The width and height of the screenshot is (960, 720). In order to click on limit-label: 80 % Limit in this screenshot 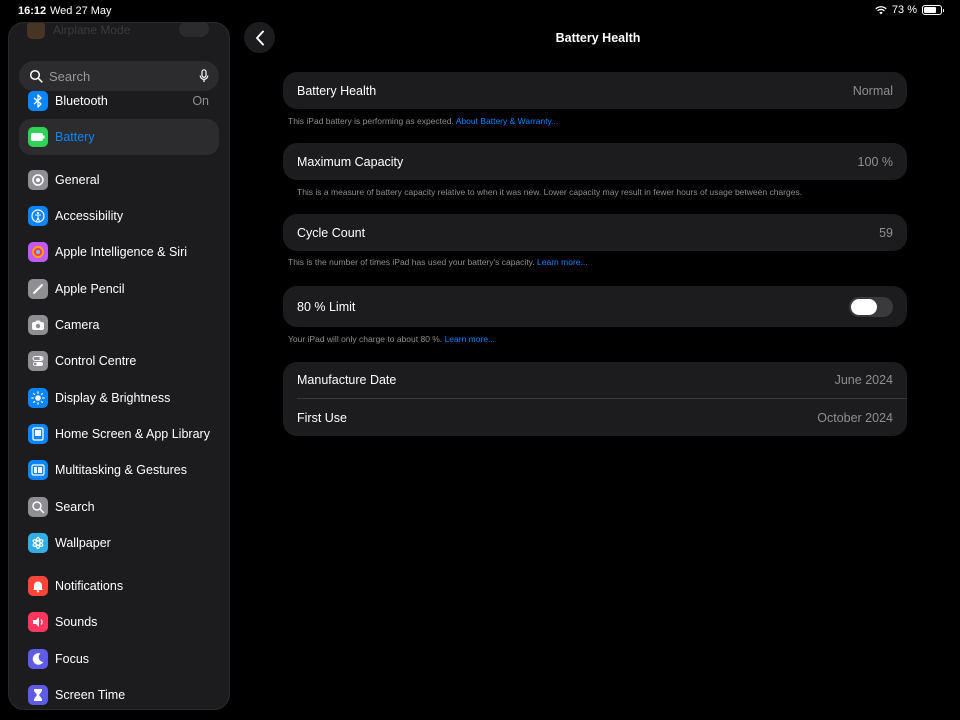, I will do `click(326, 306)`.